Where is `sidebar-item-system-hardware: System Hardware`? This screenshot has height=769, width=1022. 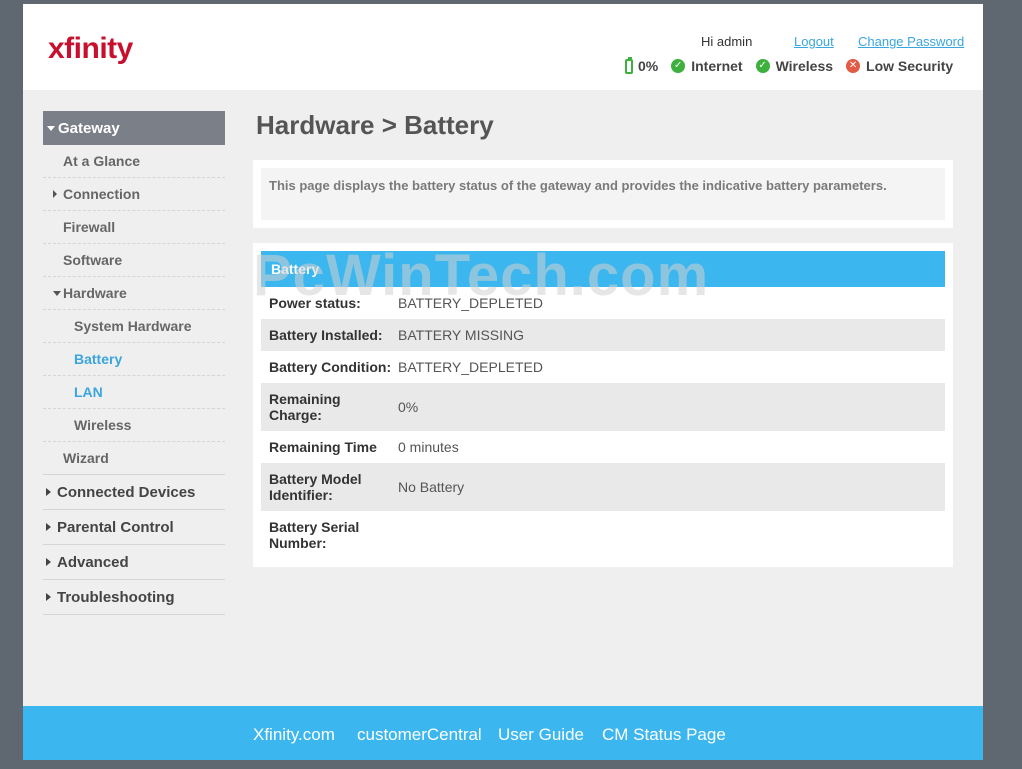
sidebar-item-system-hardware: System Hardware is located at coordinates (134, 326).